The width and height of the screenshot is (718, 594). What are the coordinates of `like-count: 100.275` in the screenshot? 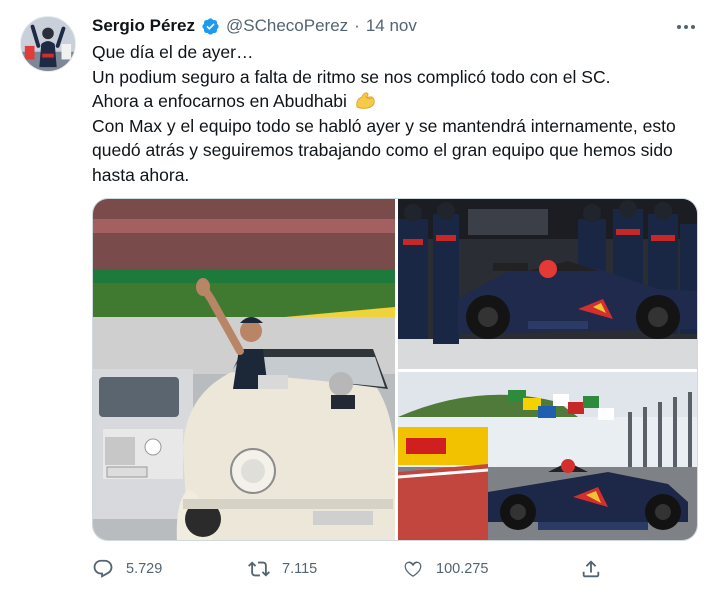 It's located at (462, 569).